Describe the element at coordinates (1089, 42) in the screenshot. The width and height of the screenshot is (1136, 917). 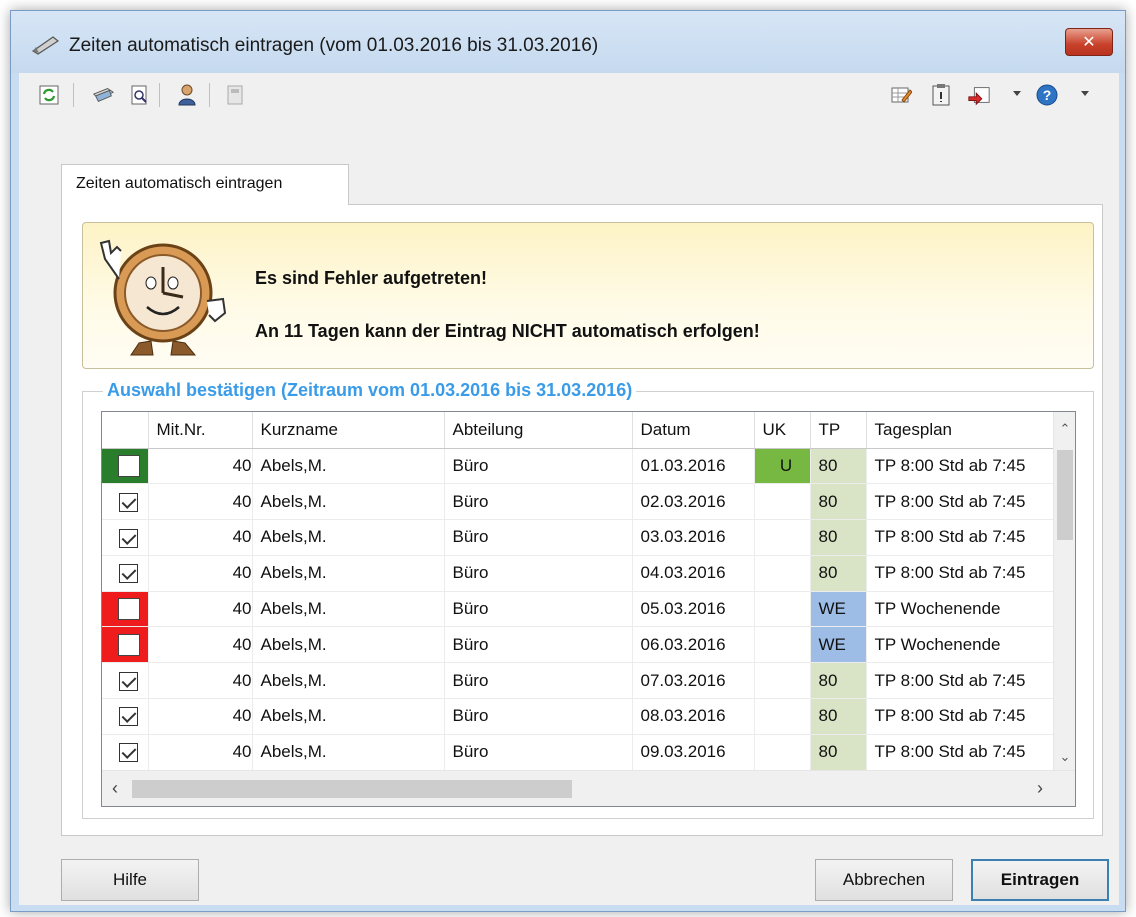
I see `close-button: ✕` at that location.